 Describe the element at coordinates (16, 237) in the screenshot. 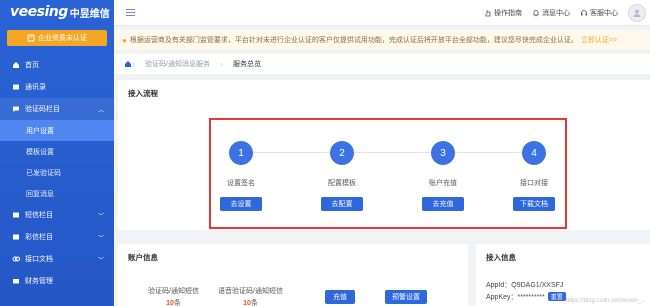

I see `mms-icon` at that location.